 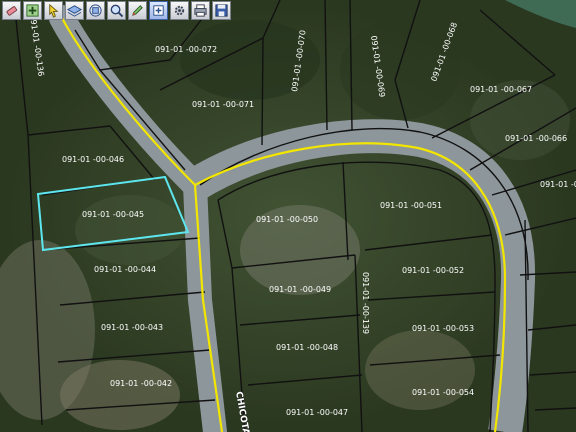 I want to click on parcel-label: 091-01 -00-045, so click(x=113, y=214).